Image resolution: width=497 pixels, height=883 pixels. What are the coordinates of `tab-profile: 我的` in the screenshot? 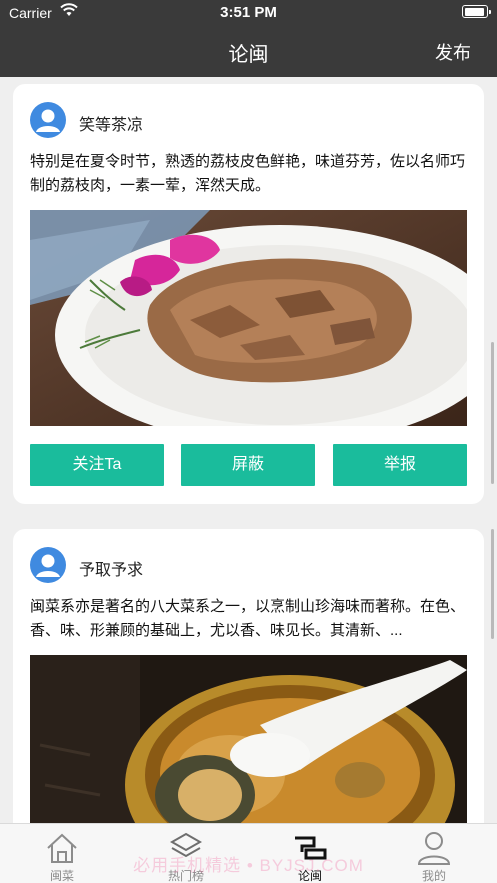 It's located at (434, 853).